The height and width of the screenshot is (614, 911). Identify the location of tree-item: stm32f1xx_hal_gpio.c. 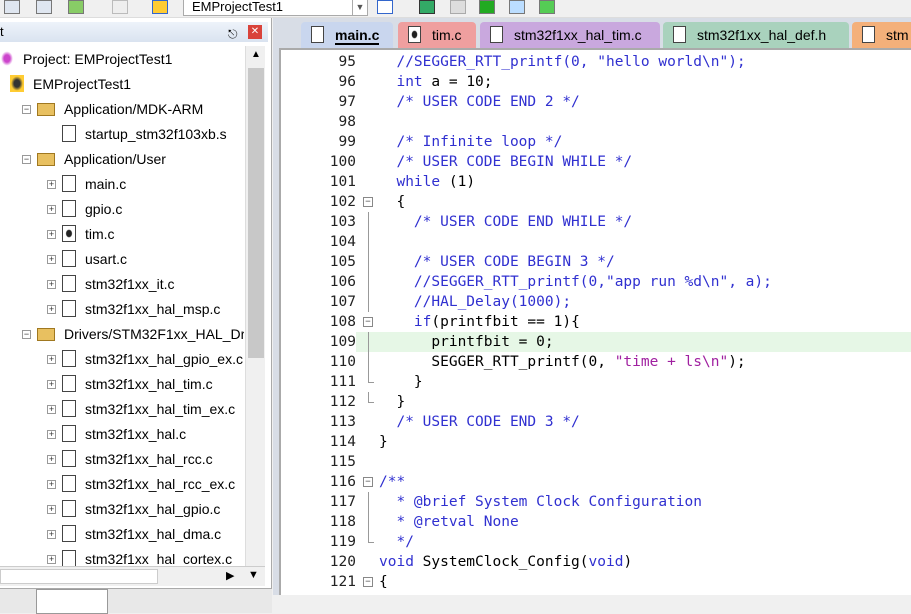
(141, 509).